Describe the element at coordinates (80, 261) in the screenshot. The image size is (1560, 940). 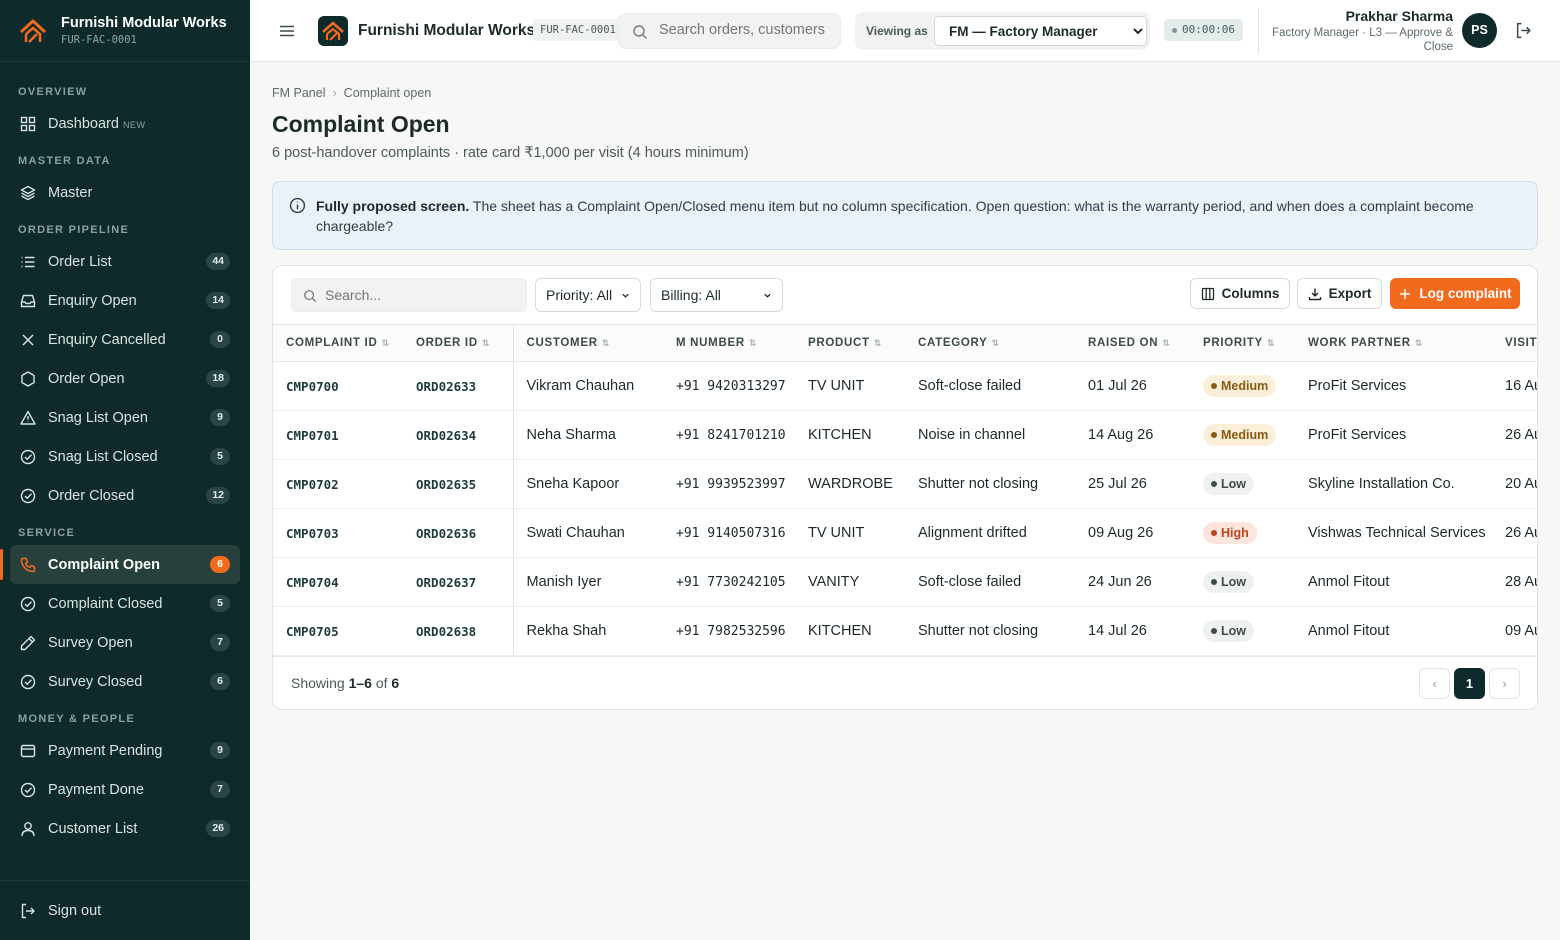
I see `sidebar-item-label: Order List` at that location.